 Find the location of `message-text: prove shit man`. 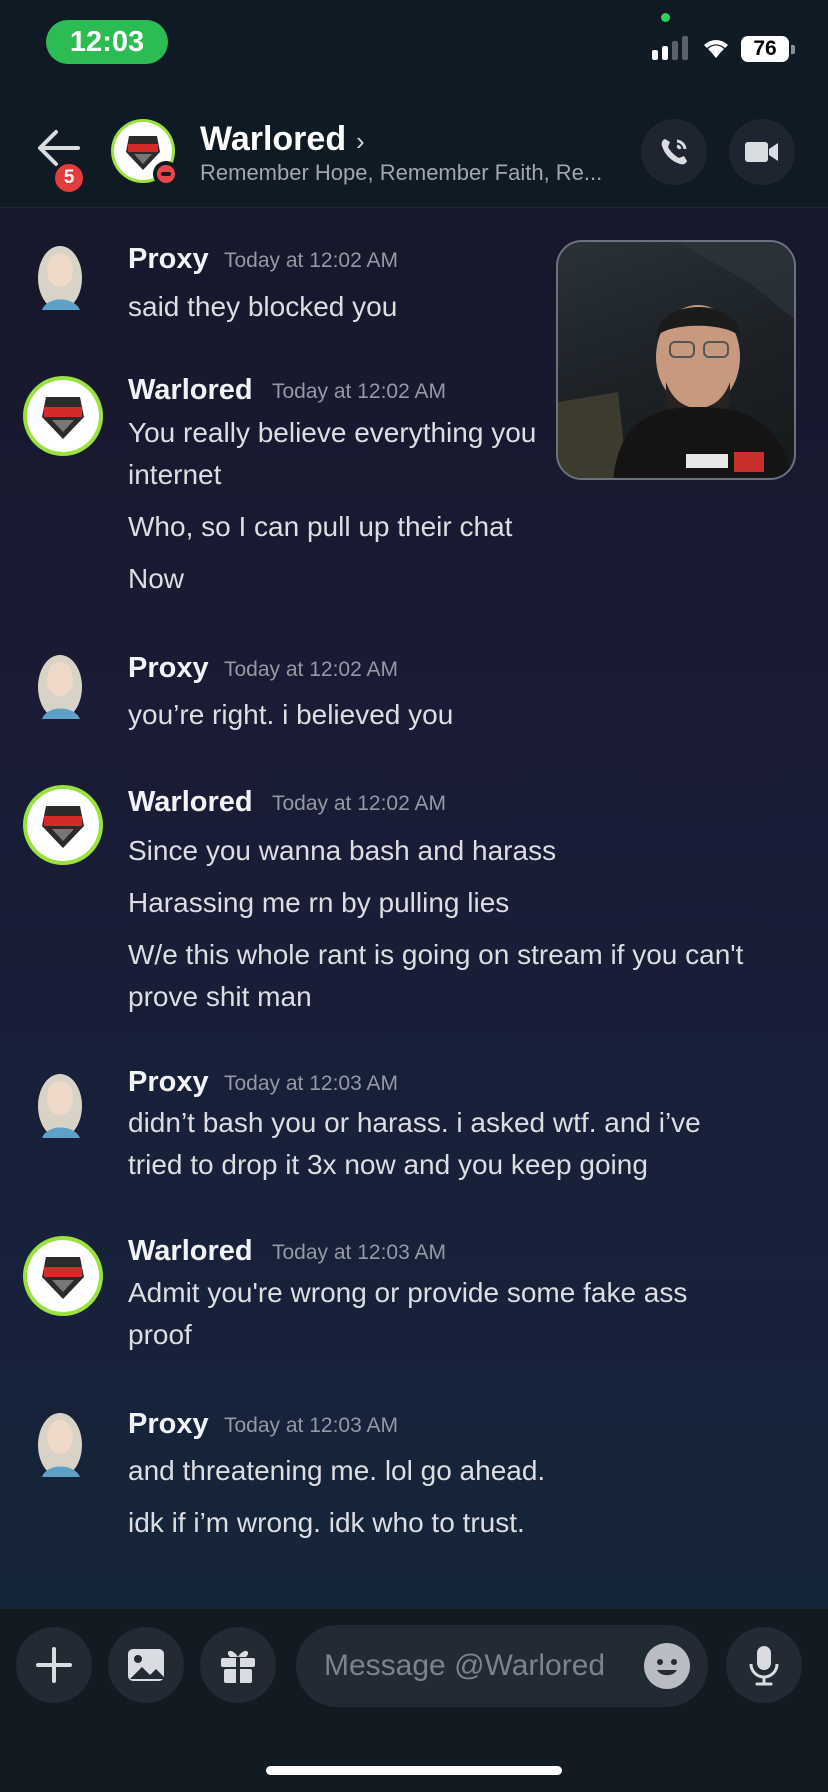

message-text: prove shit man is located at coordinates (220, 996).